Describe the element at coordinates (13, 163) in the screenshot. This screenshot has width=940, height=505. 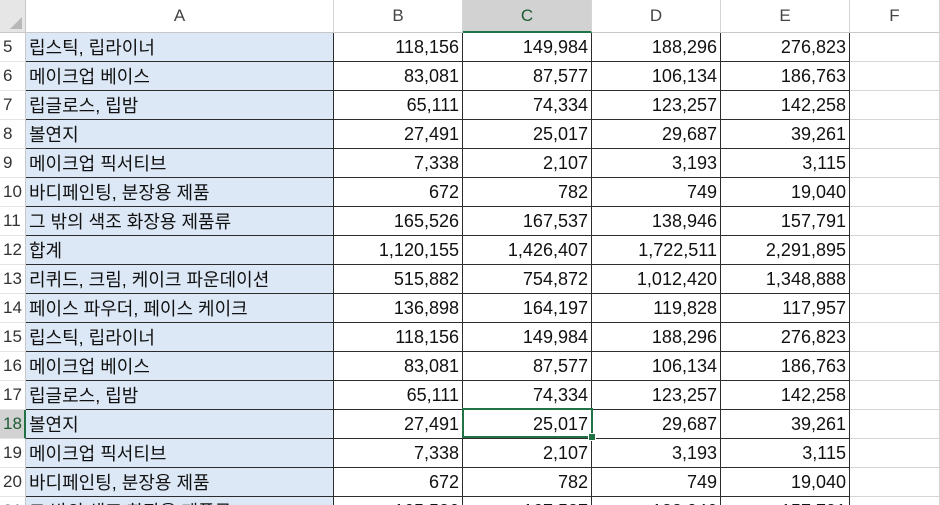
I see `row-header: 9` at that location.